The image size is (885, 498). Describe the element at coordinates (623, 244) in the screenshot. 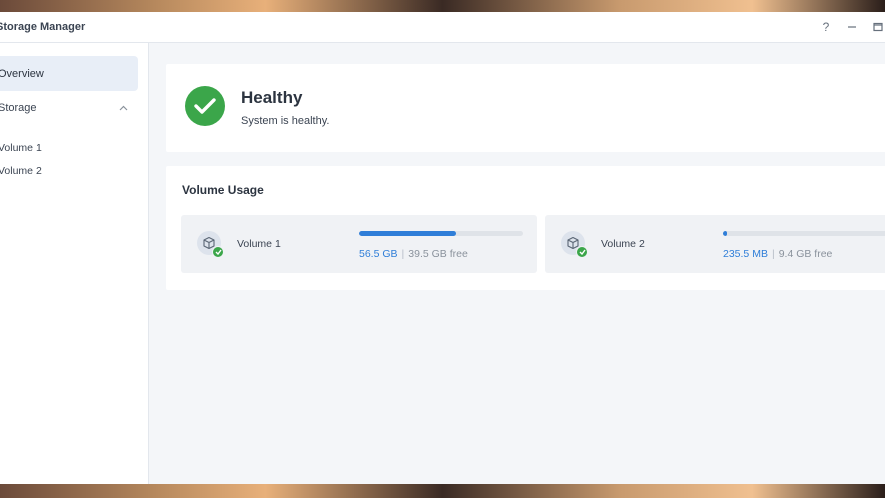

I see `volume-name: Volume 2` at that location.